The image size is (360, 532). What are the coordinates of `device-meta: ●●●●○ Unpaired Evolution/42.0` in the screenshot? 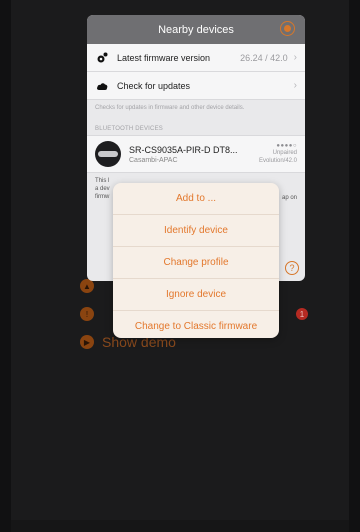 It's located at (278, 154).